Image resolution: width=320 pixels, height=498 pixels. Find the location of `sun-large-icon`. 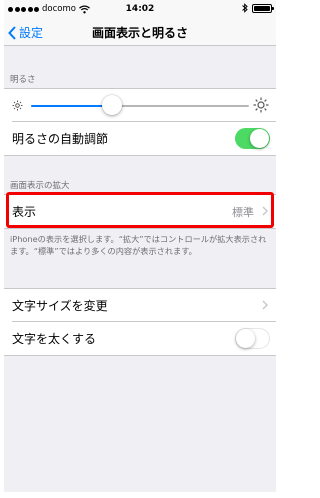

sun-large-icon is located at coordinates (261, 105).